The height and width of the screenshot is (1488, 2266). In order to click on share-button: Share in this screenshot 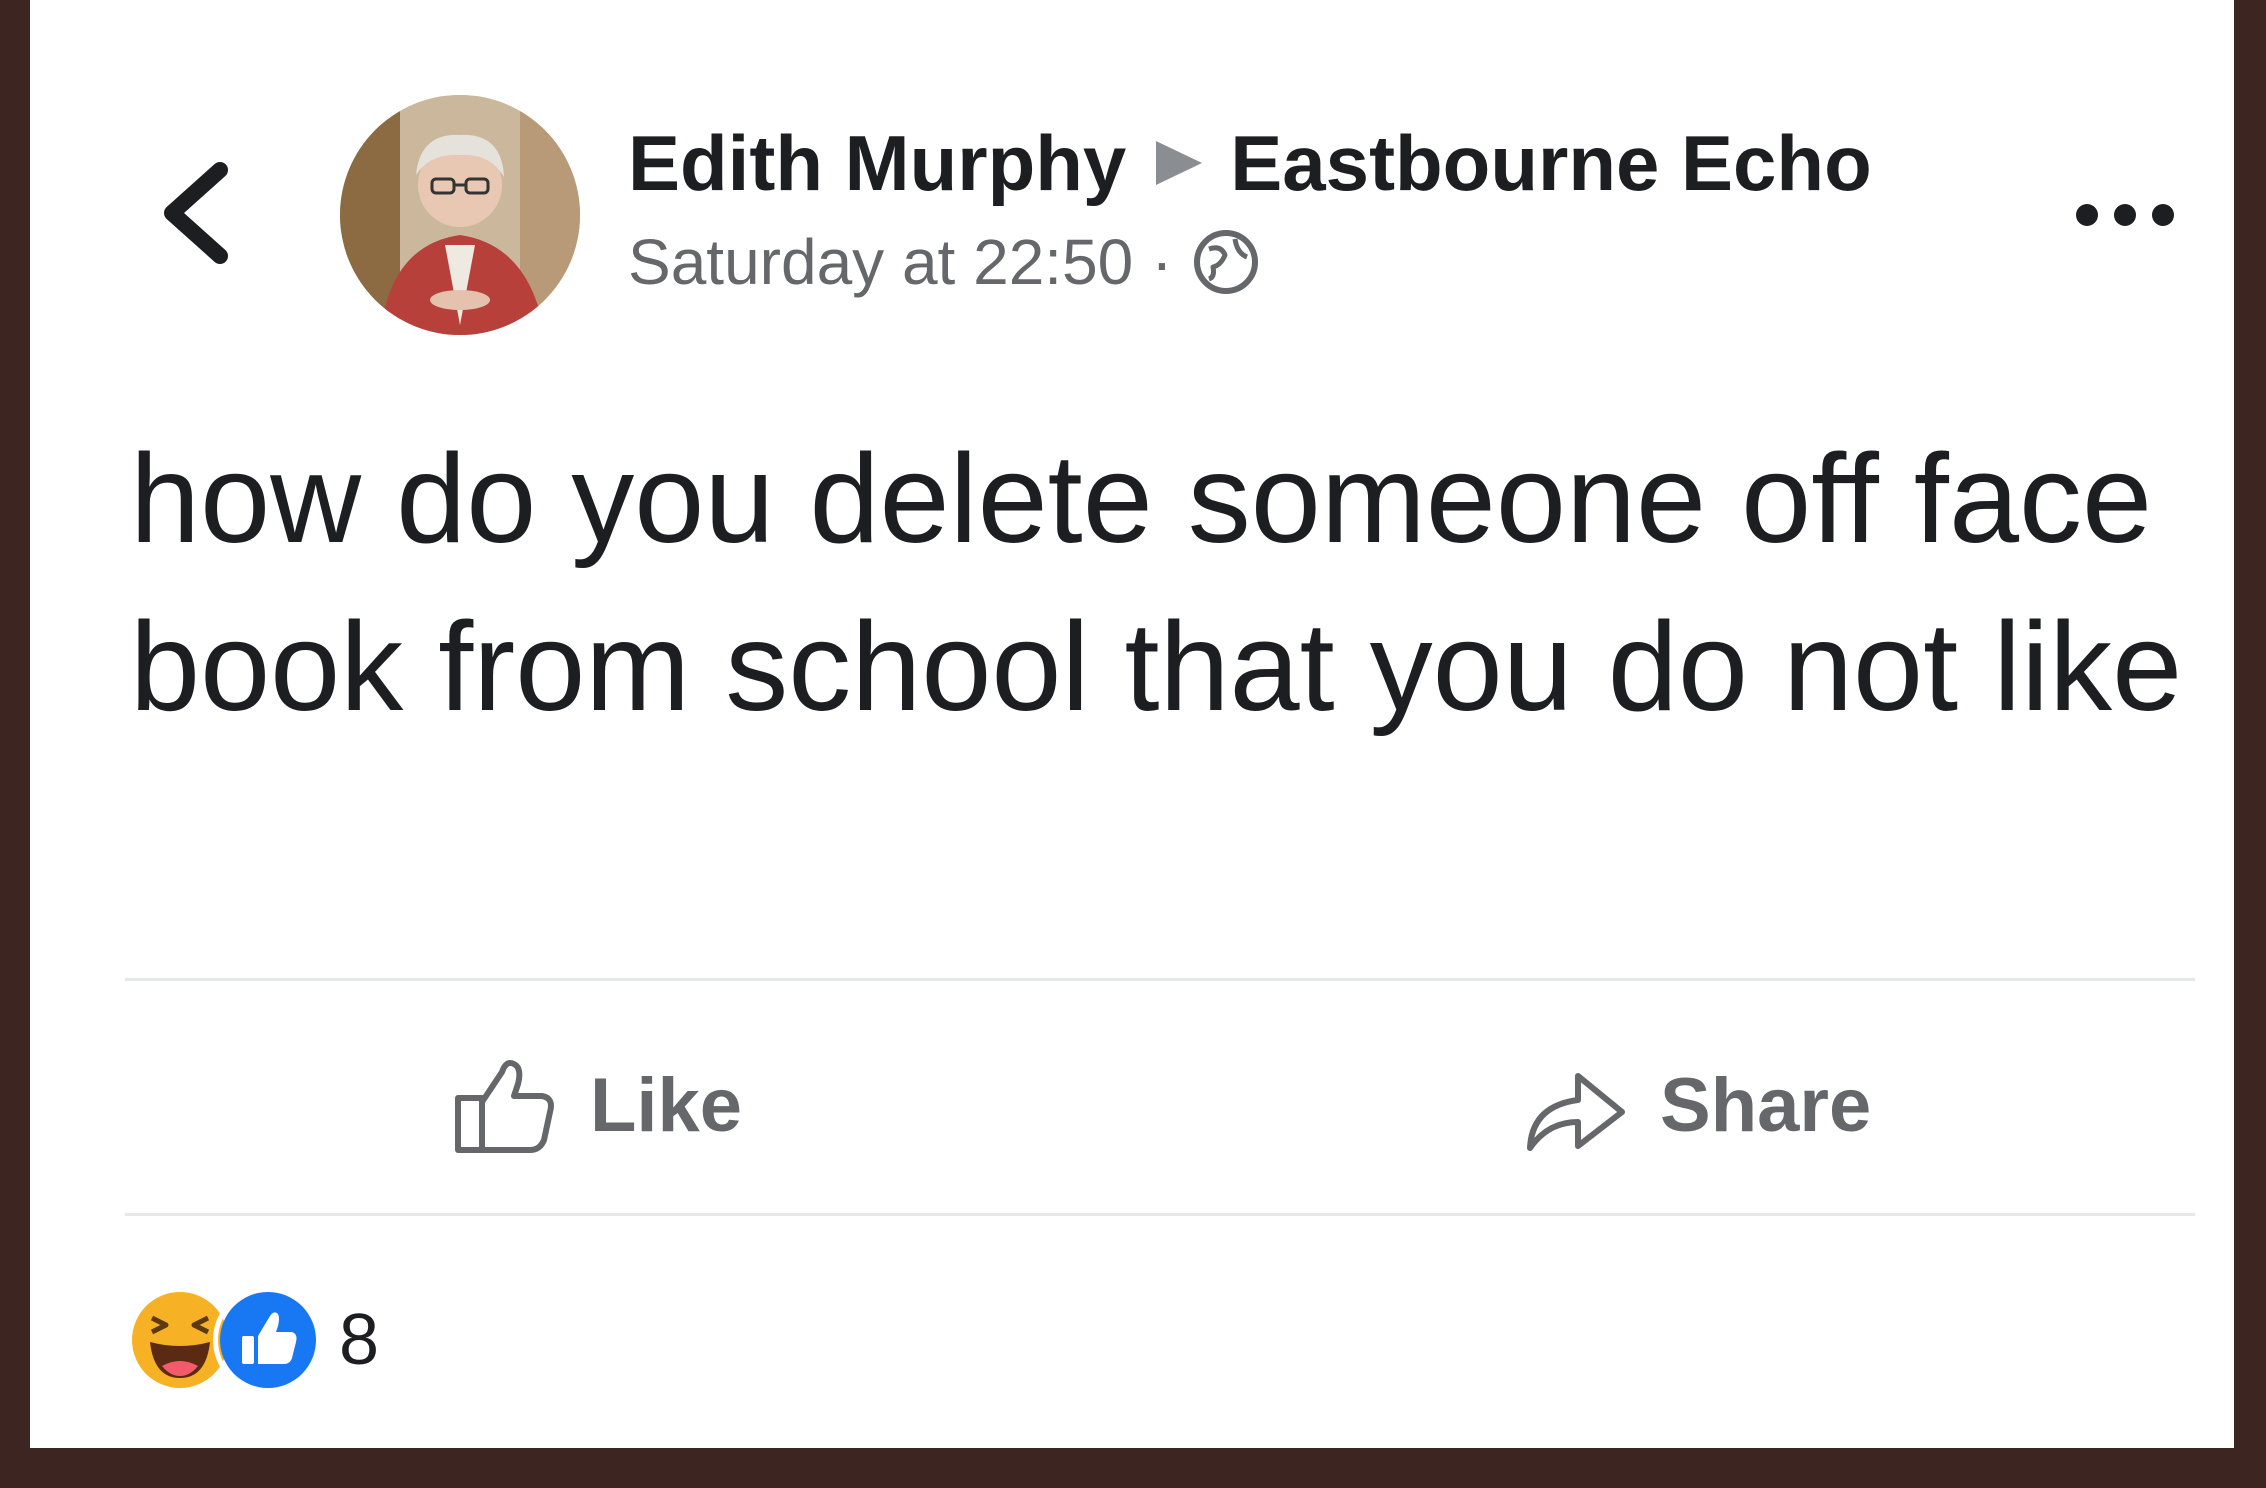, I will do `click(1695, 1105)`.